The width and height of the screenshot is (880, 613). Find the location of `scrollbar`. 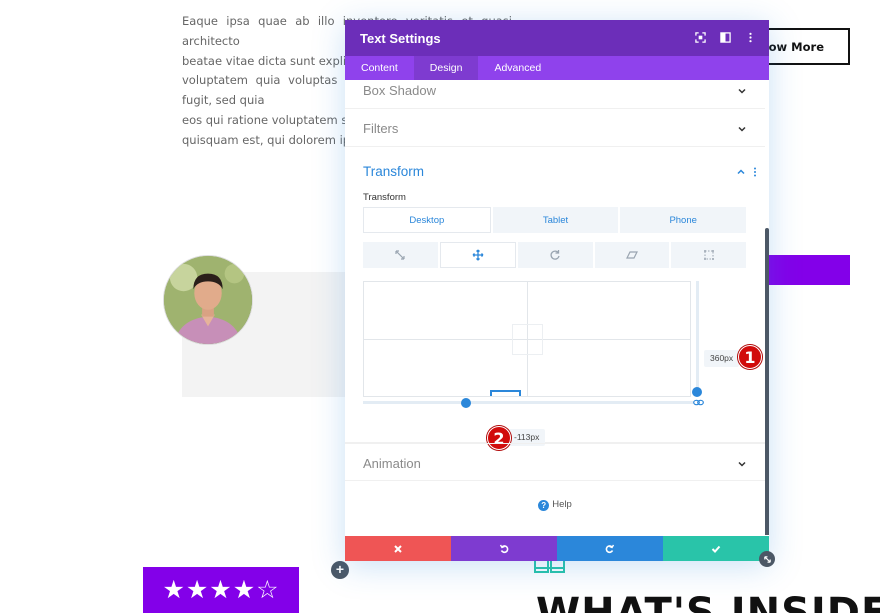

scrollbar is located at coordinates (767, 381).